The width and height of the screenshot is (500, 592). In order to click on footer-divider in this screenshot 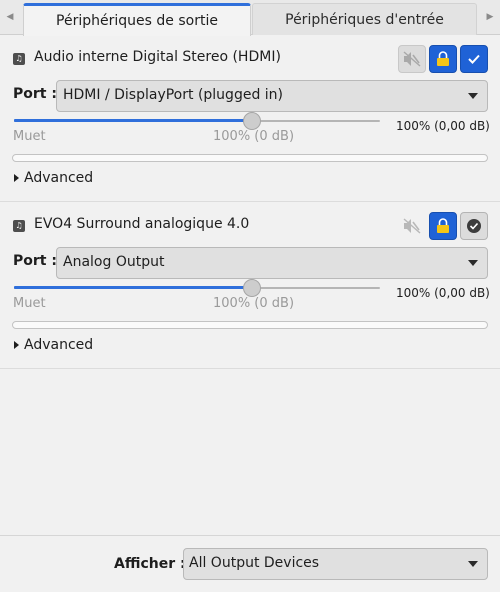, I will do `click(250, 535)`.